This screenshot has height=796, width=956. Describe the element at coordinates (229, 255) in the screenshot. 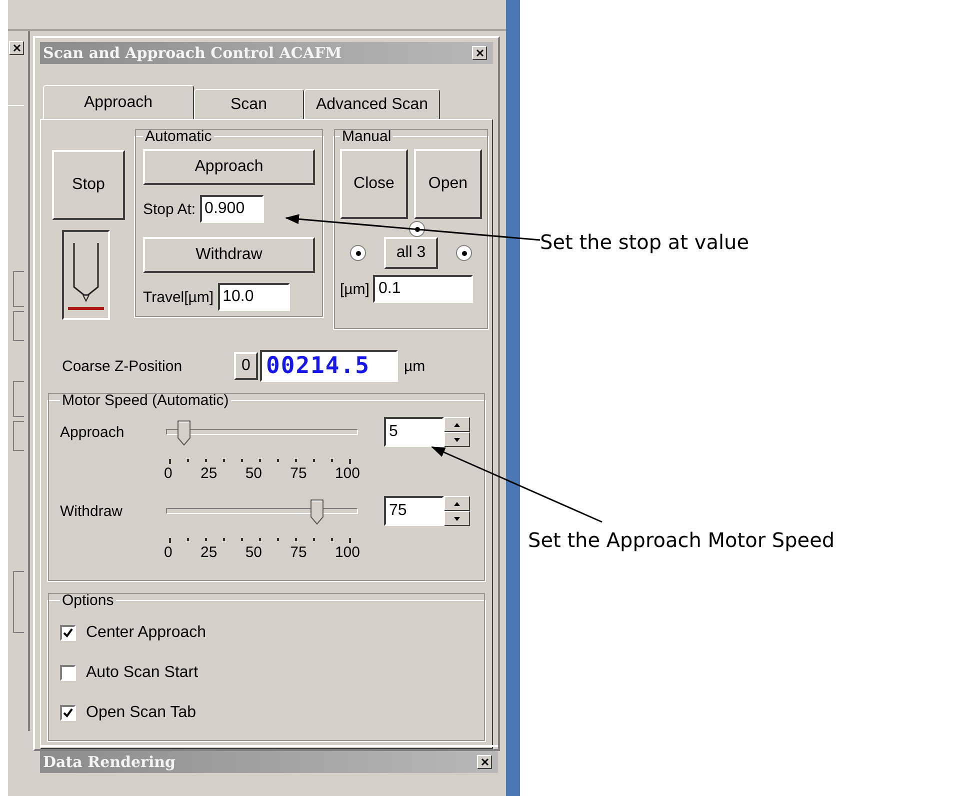

I see `withdraw-button: Withdraw` at that location.